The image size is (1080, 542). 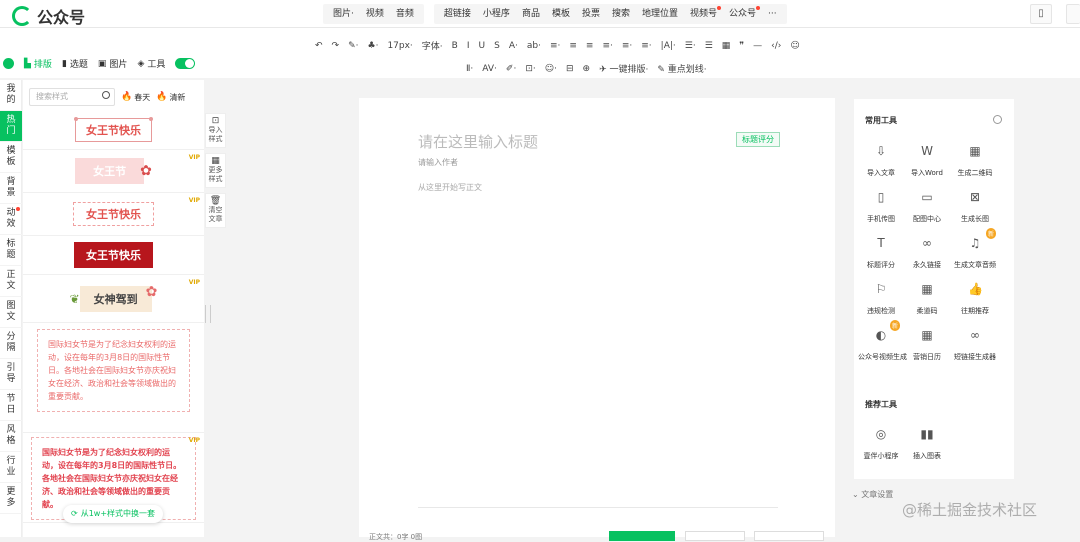 I want to click on tool-common-5: ▭ 配图中心, so click(x=927, y=208).